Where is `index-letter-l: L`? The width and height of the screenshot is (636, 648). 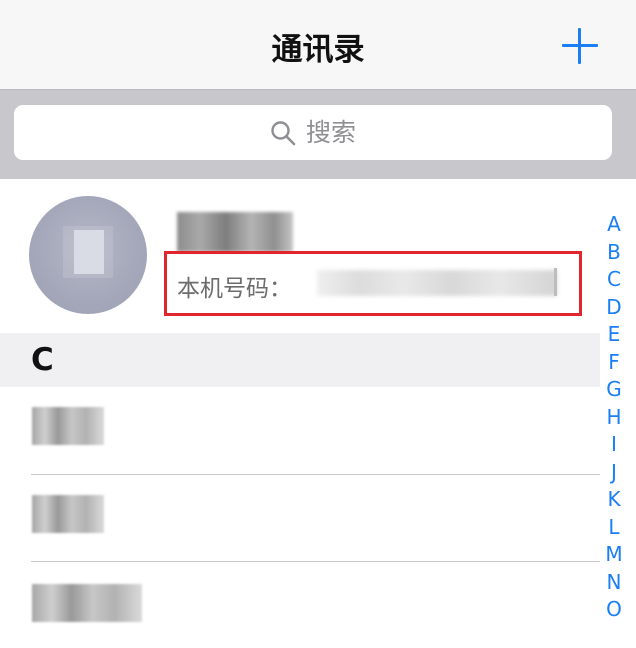
index-letter-l: L is located at coordinates (614, 528).